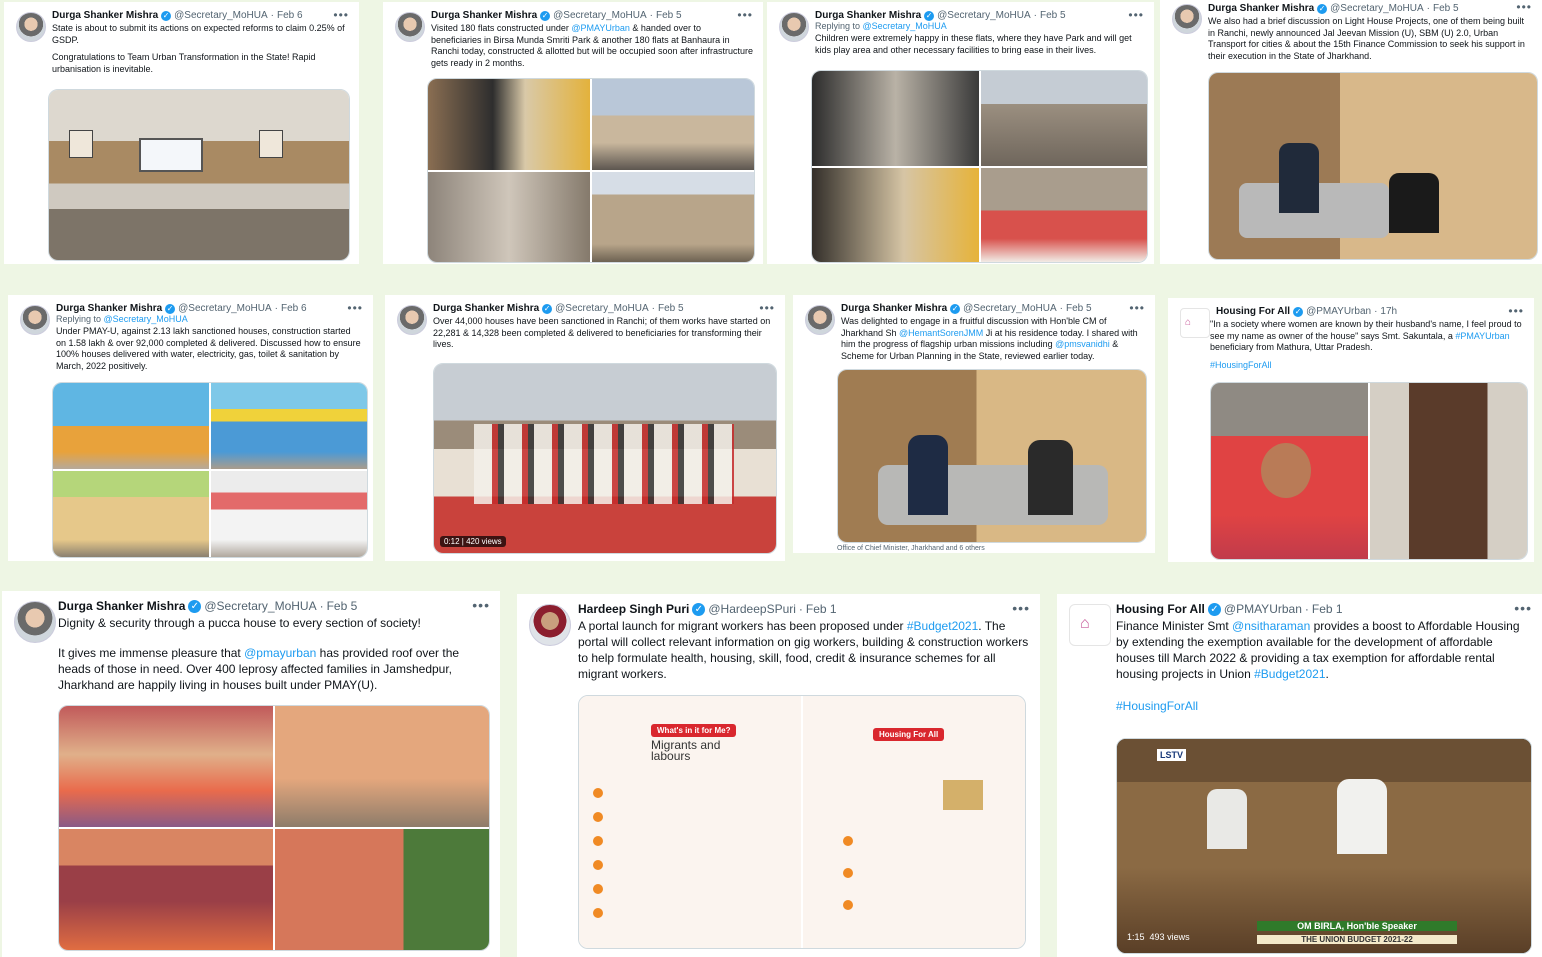  Describe the element at coordinates (1482, 336) in the screenshot. I see `hashtag-link: #PMAYUrban` at that location.